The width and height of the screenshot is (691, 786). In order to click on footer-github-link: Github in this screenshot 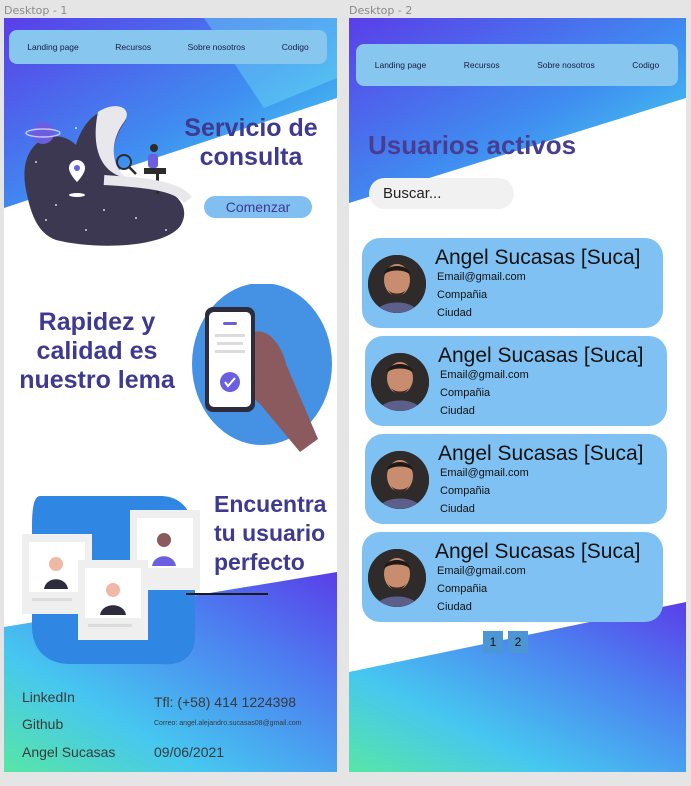, I will do `click(42, 724)`.